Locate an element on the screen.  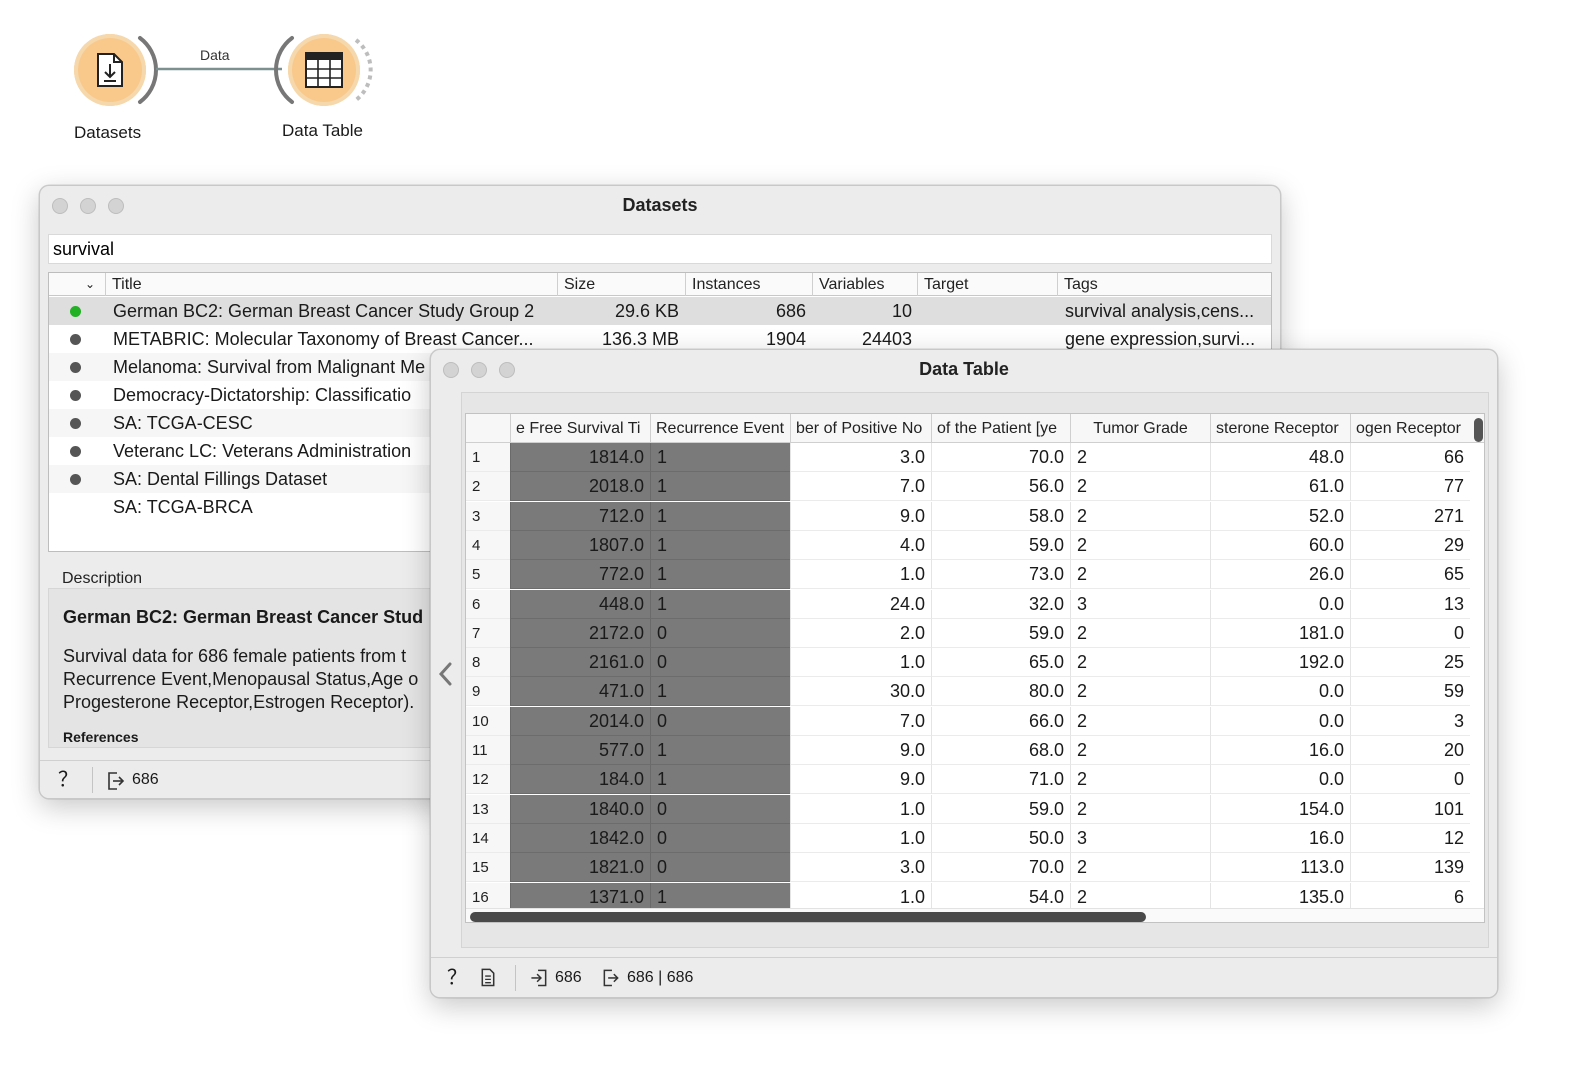
report-icon is located at coordinates (488, 977).